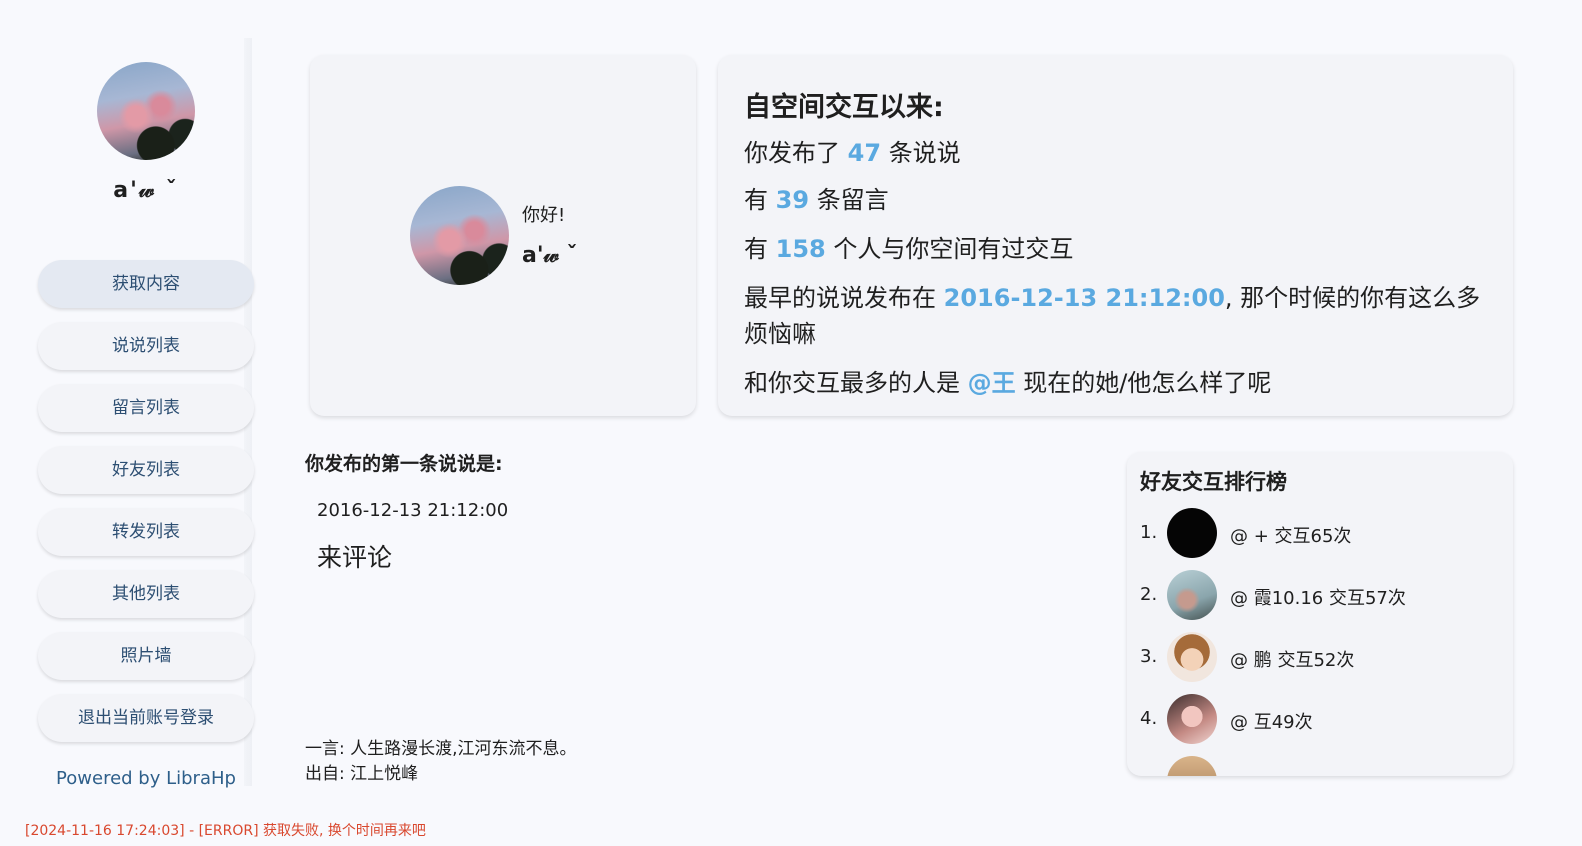 The image size is (1582, 846). Describe the element at coordinates (1149, 656) in the screenshot. I see `ranking-index: 3.` at that location.